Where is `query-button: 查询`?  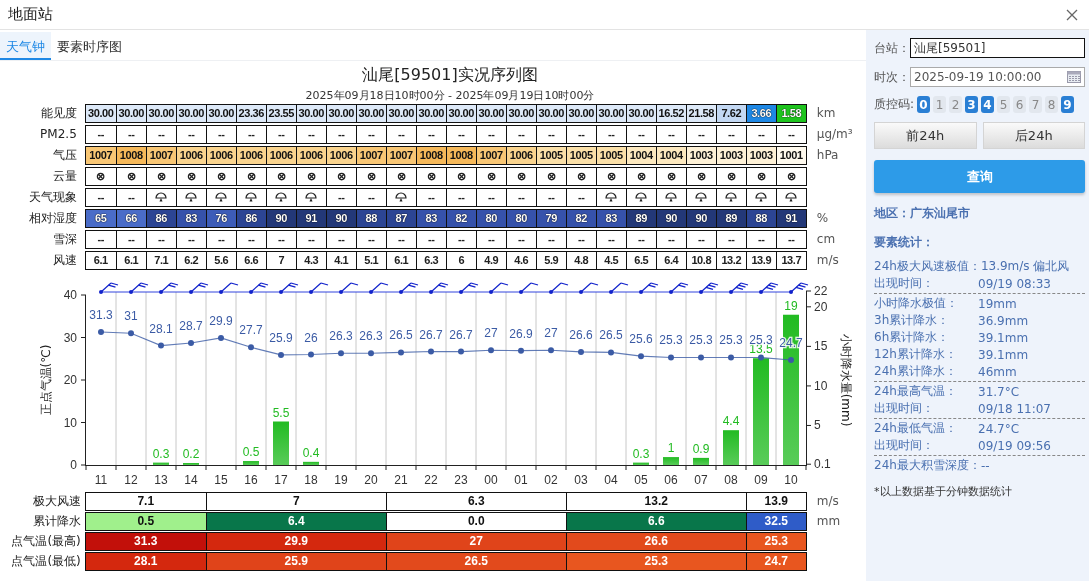
query-button: 查询 is located at coordinates (979, 176).